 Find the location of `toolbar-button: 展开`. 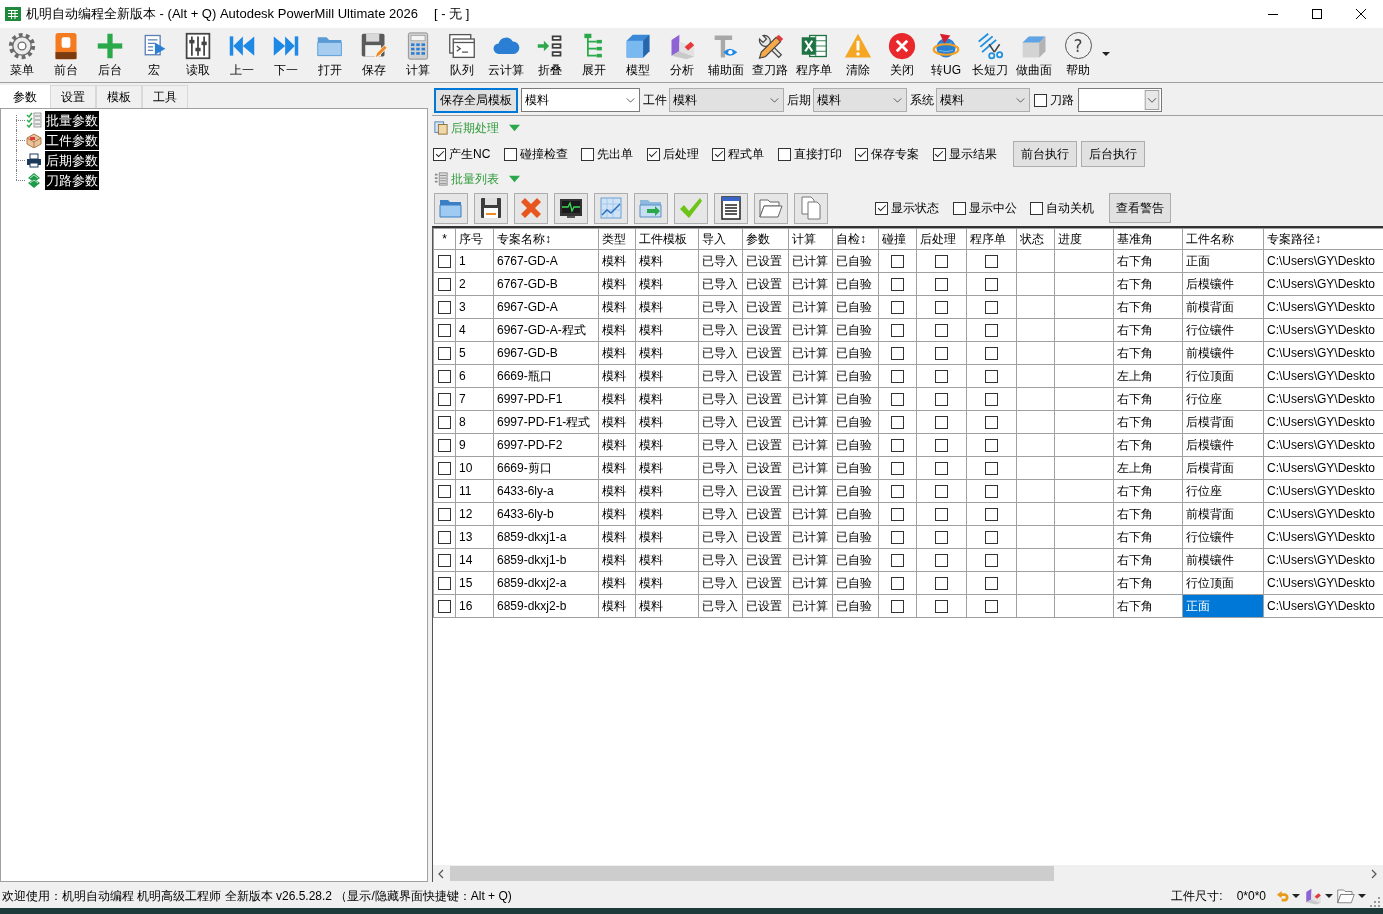

toolbar-button: 展开 is located at coordinates (594, 54).